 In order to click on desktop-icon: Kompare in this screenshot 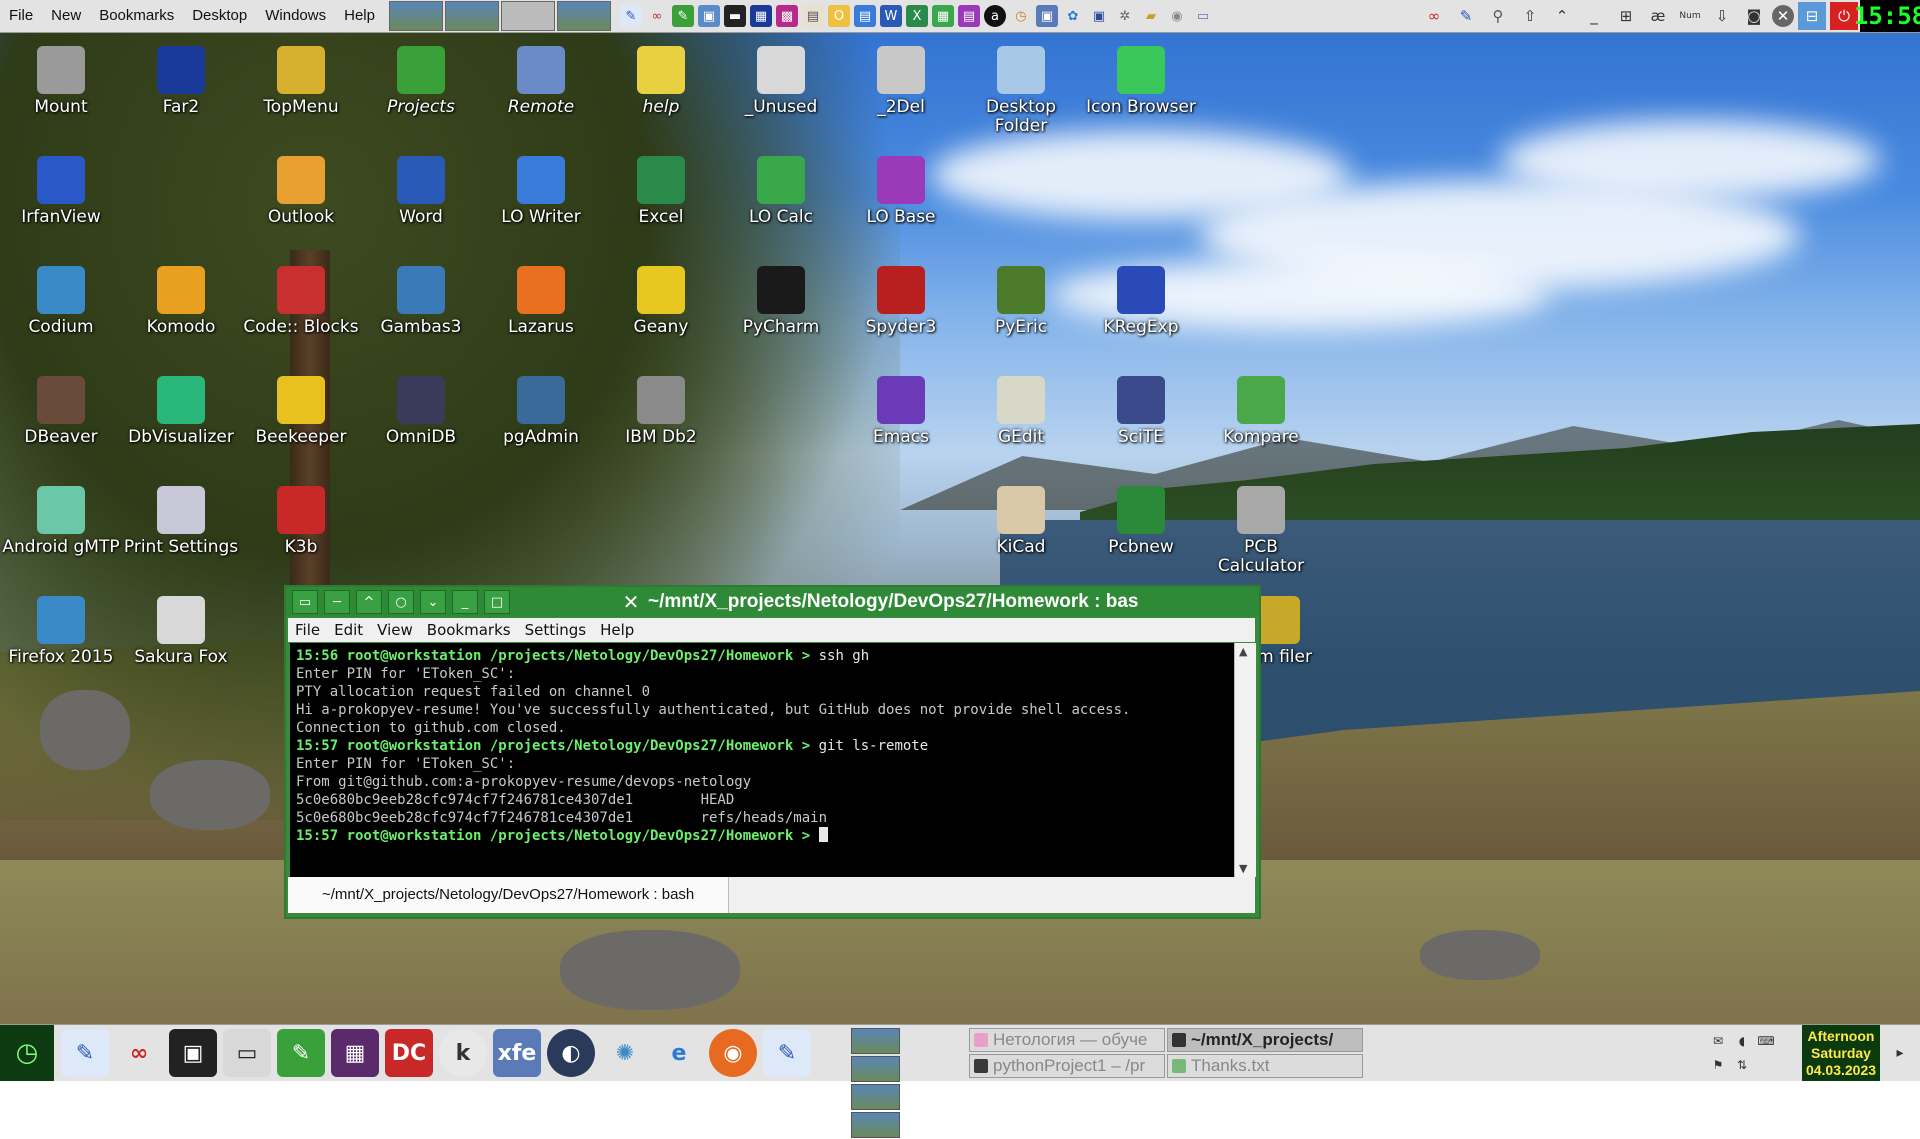, I will do `click(1261, 411)`.